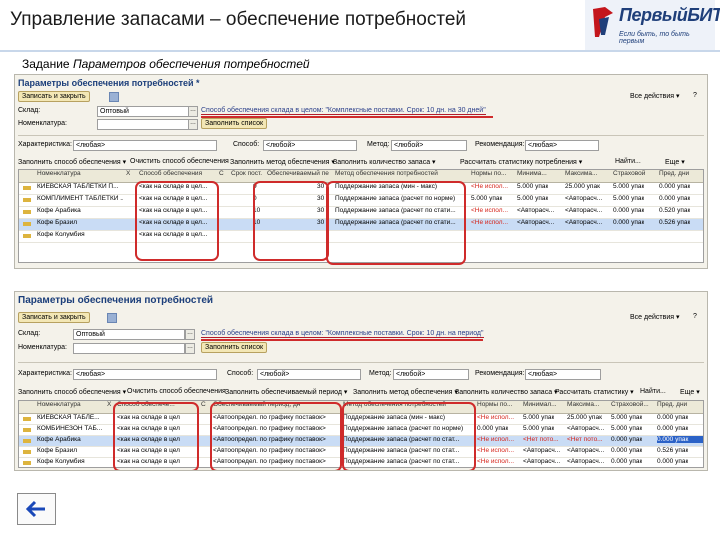  Describe the element at coordinates (59, 439) in the screenshot. I see `cell: Кофе Арабика` at that location.